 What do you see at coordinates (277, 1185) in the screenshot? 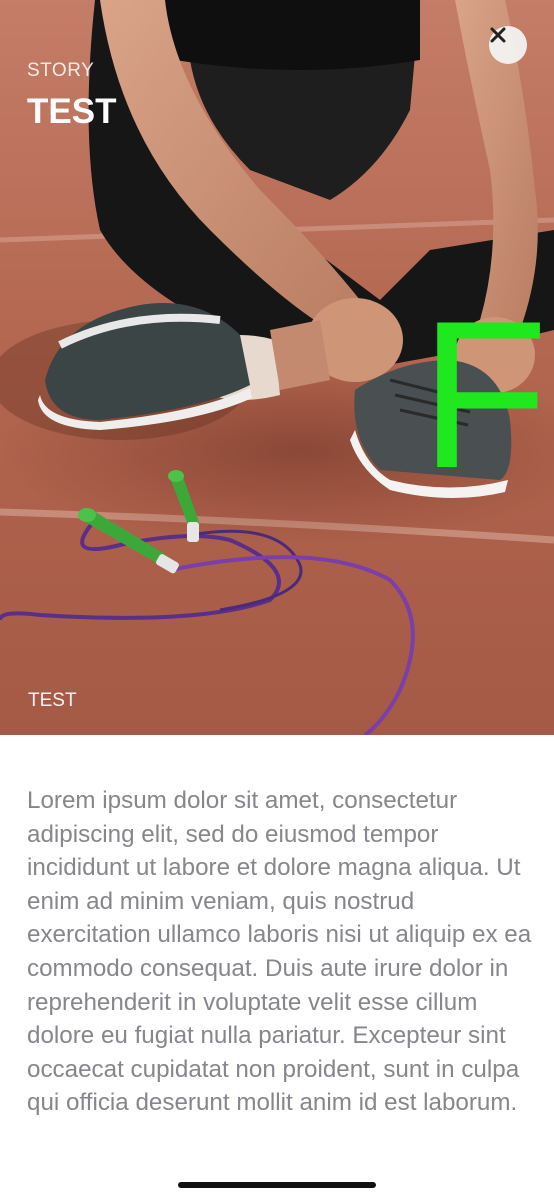
I see `home-indicator` at bounding box center [277, 1185].